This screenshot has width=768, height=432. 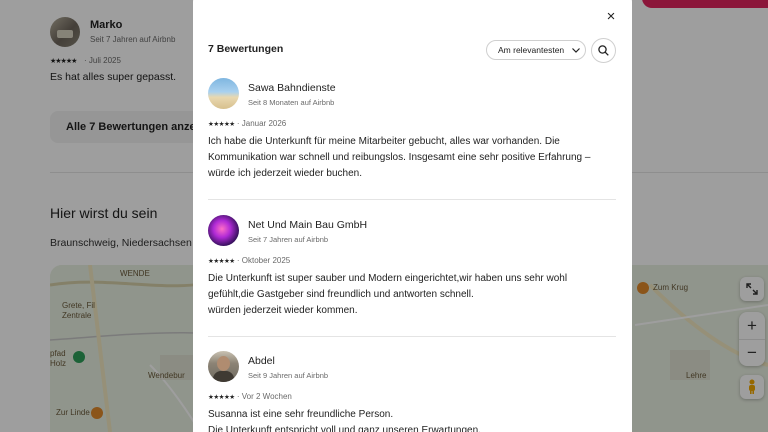 I want to click on review-meta: ★★★★★ · Januar 2026, so click(x=247, y=123).